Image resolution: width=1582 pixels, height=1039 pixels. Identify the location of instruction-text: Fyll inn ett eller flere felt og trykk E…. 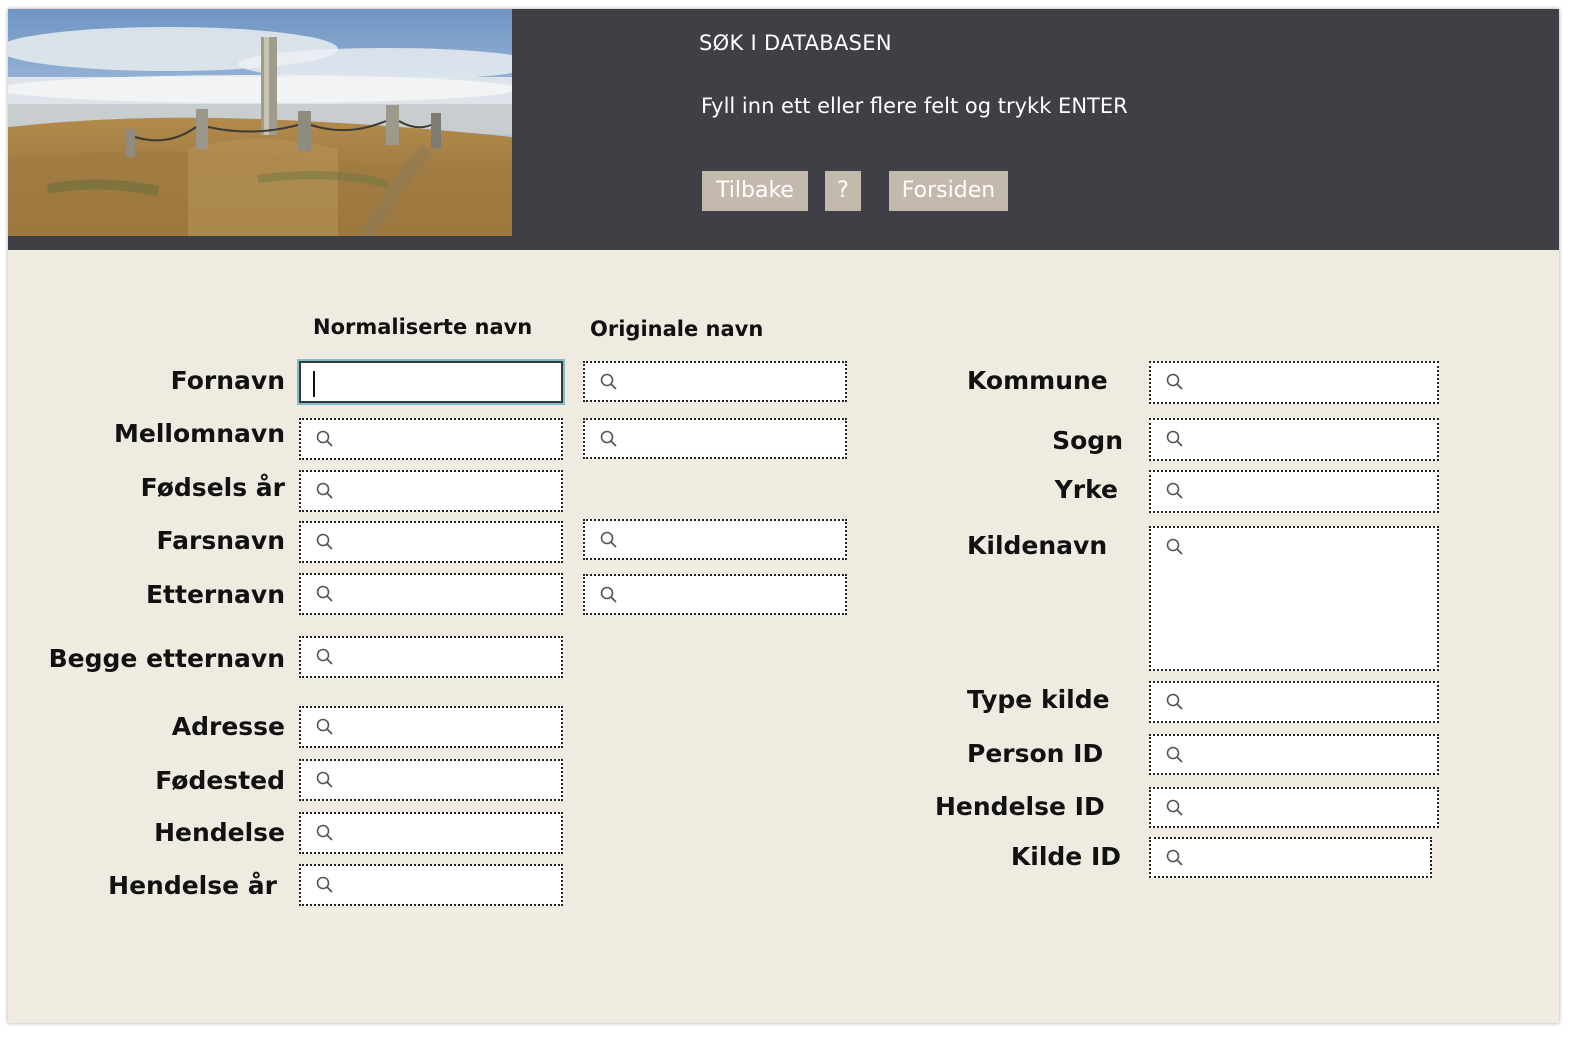
(914, 106).